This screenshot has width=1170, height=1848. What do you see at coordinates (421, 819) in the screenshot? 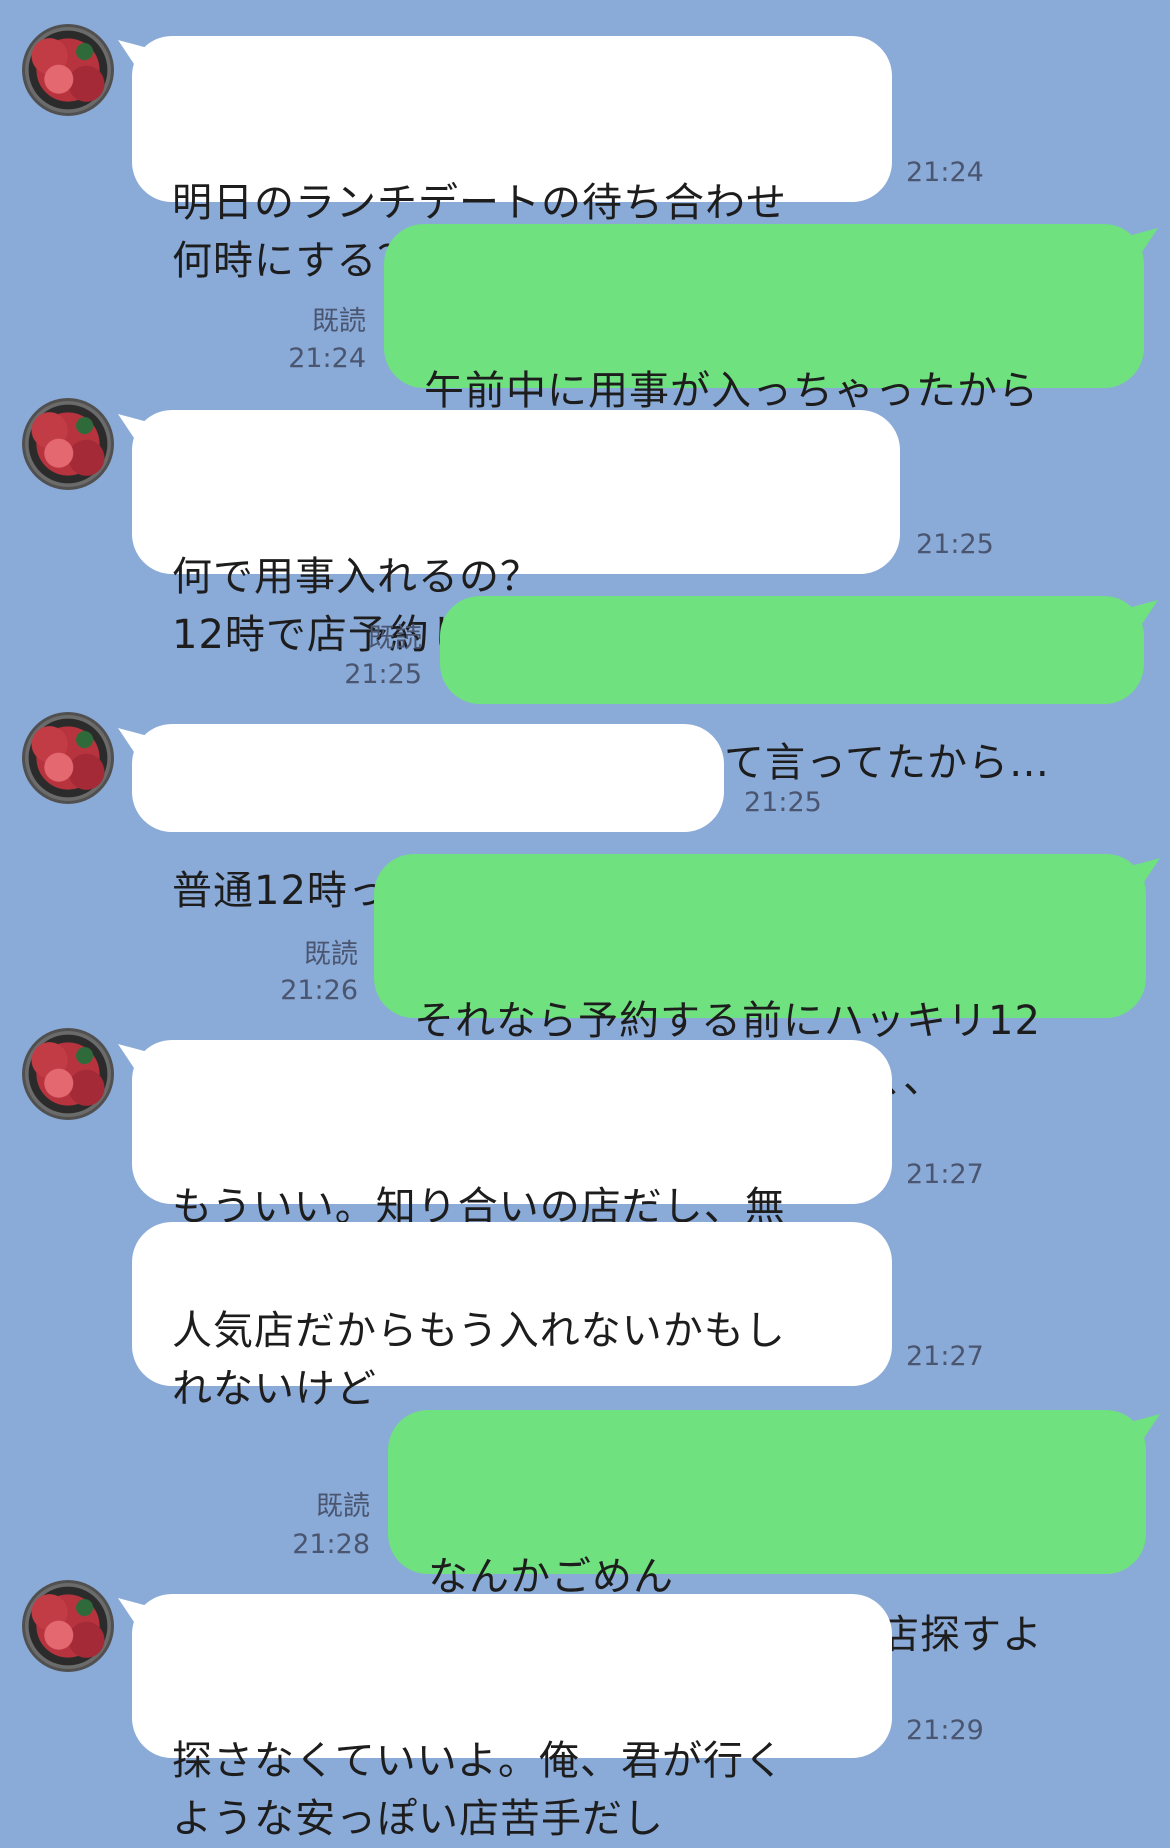
I see `message-bubble-incoming: 普通12時って思うでしょ` at bounding box center [421, 819].